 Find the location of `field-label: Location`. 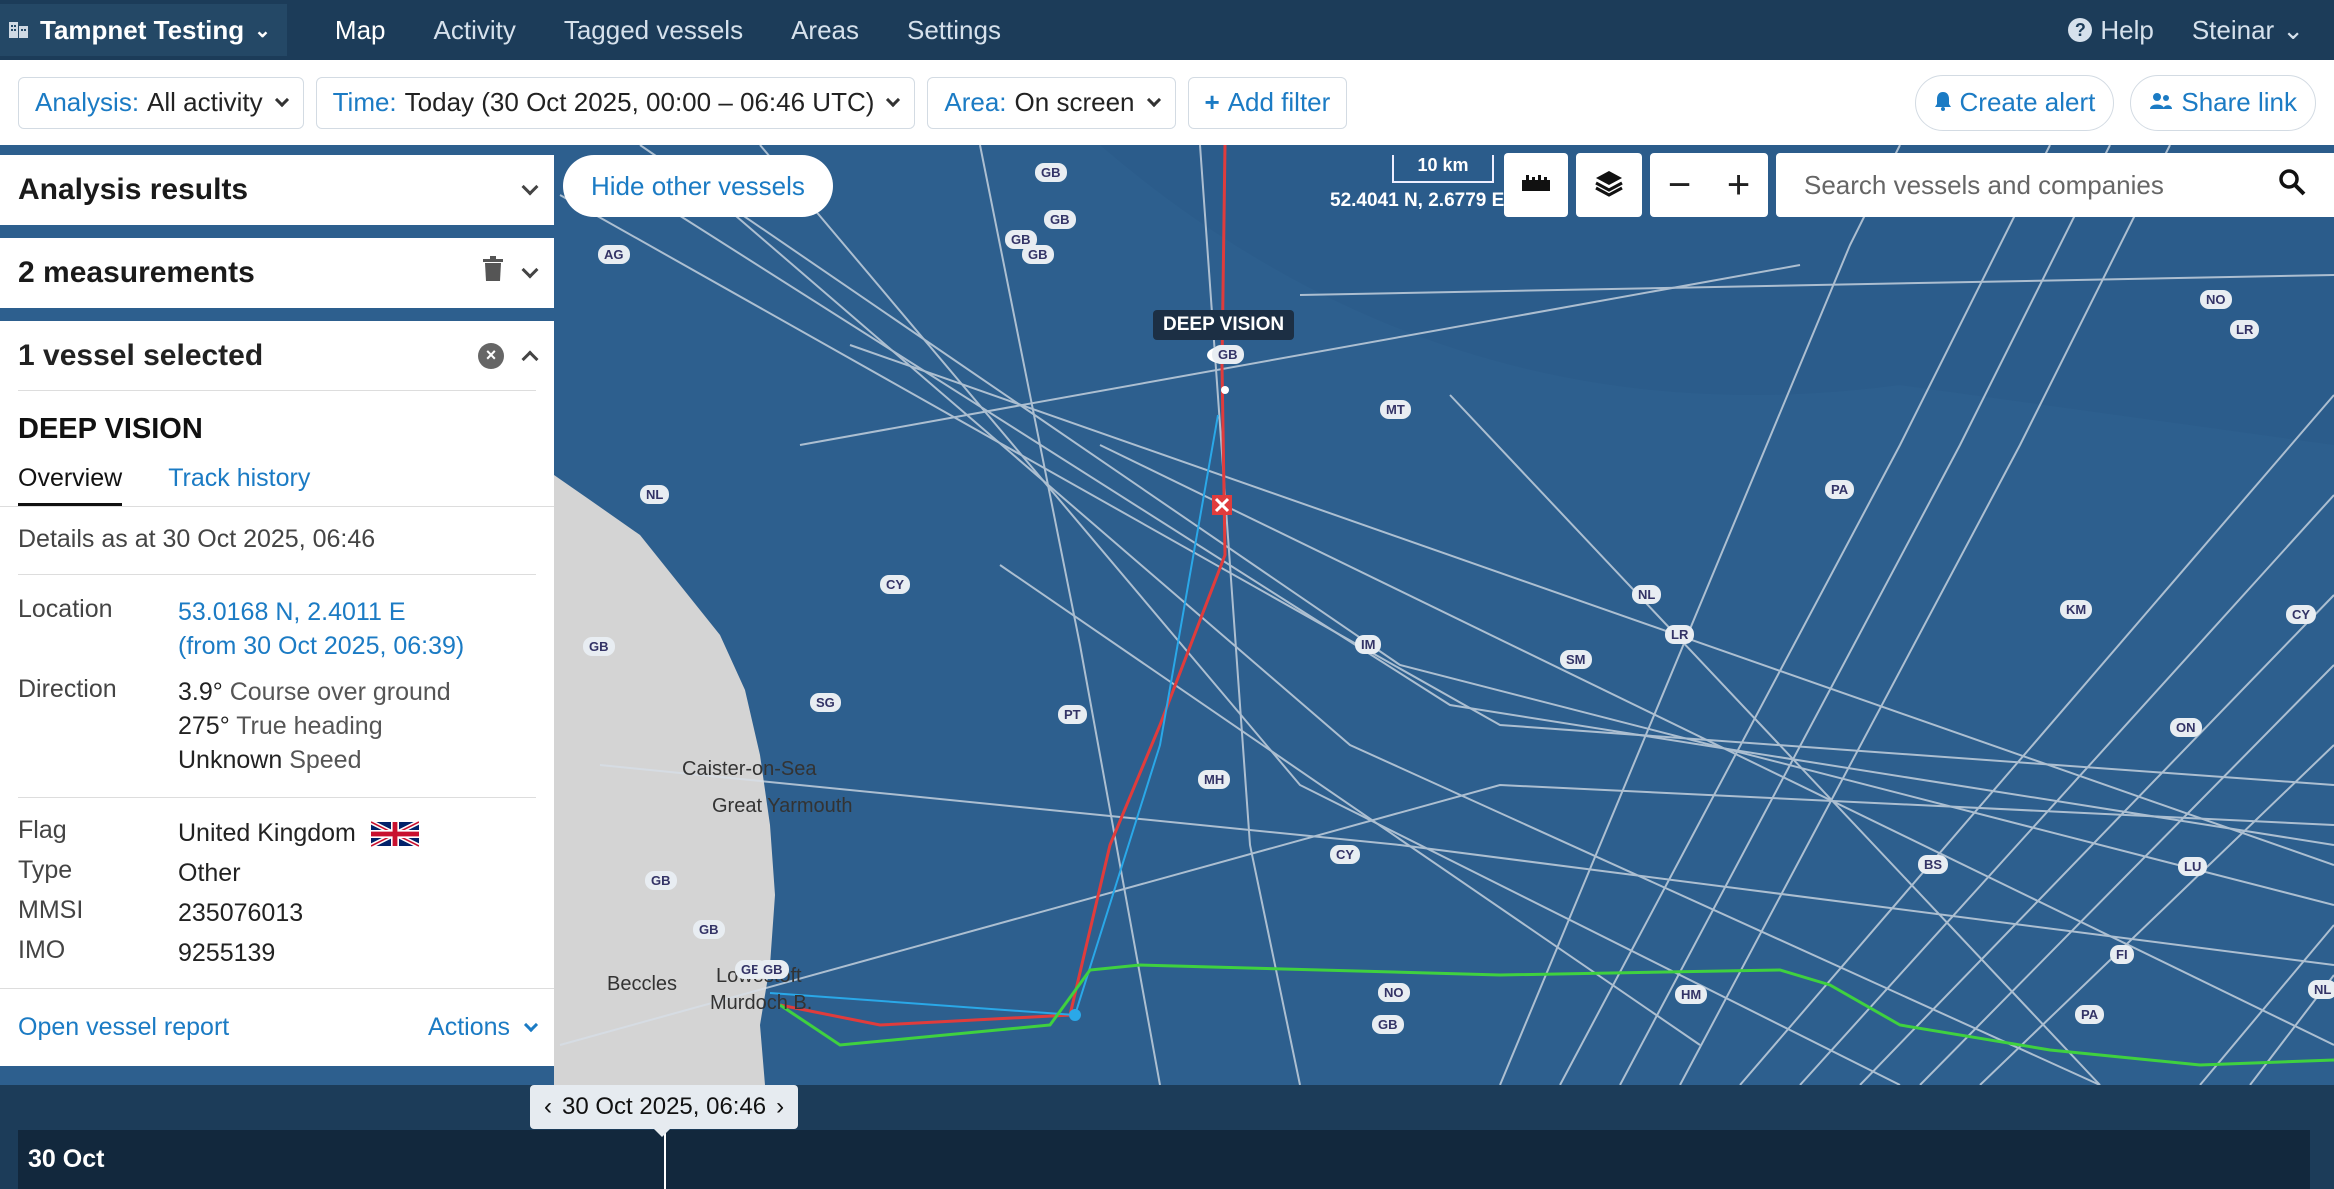

field-label: Location is located at coordinates (65, 609).